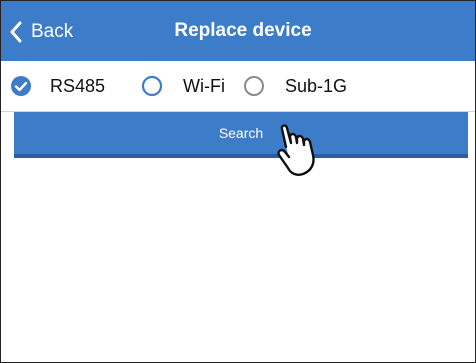  I want to click on option-sub1g: Sub-1G, so click(295, 86).